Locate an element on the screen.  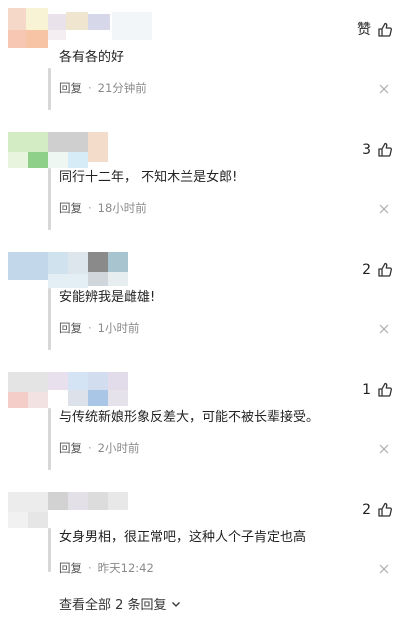
comment-meta: 回复 · 21分钟前 is located at coordinates (103, 88).